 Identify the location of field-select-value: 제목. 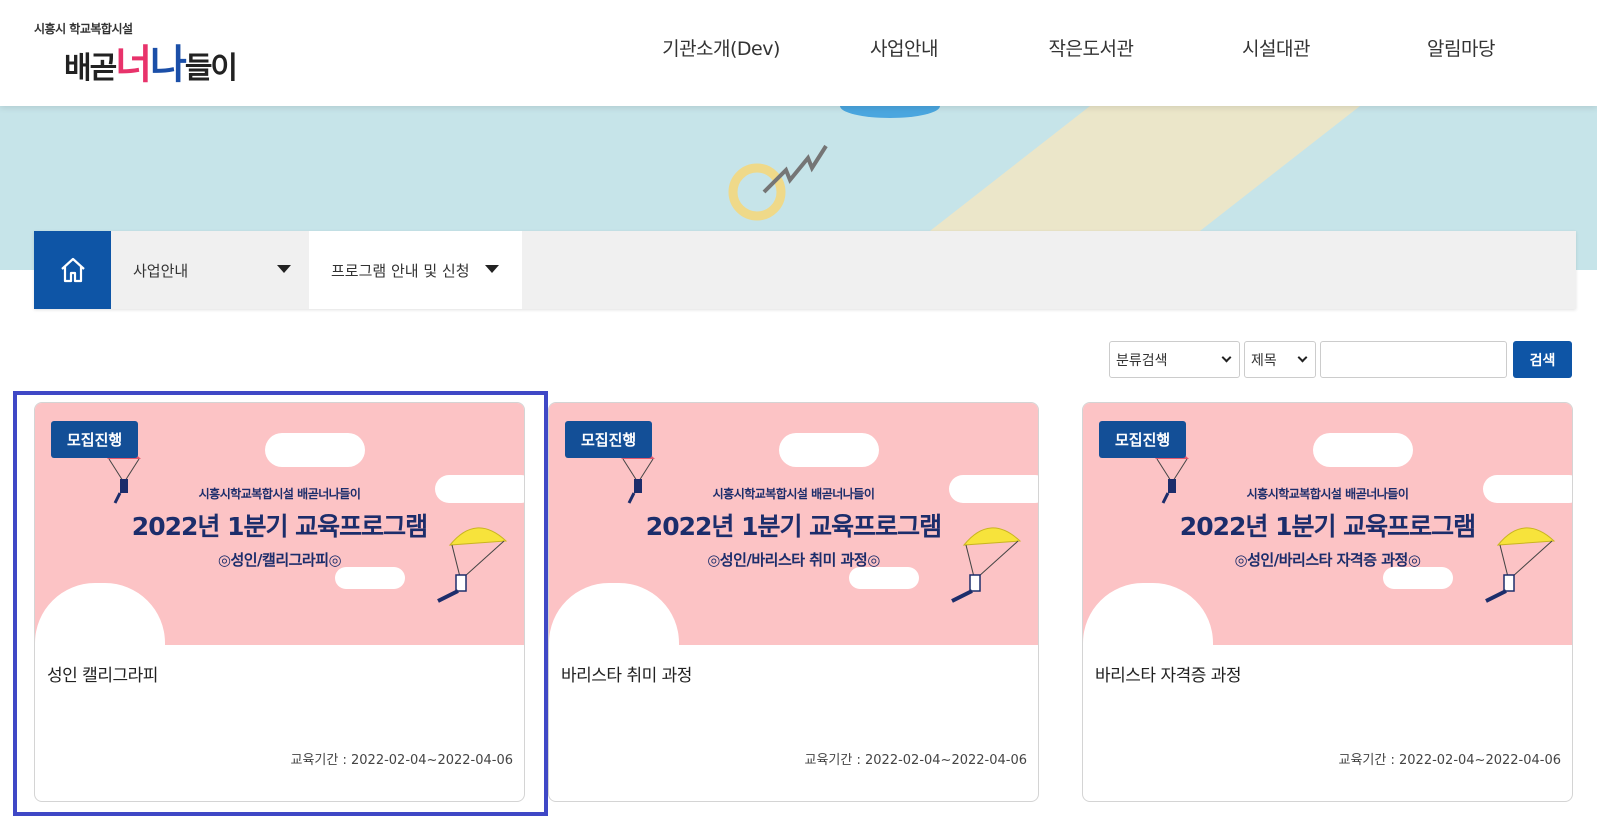
(1264, 360).